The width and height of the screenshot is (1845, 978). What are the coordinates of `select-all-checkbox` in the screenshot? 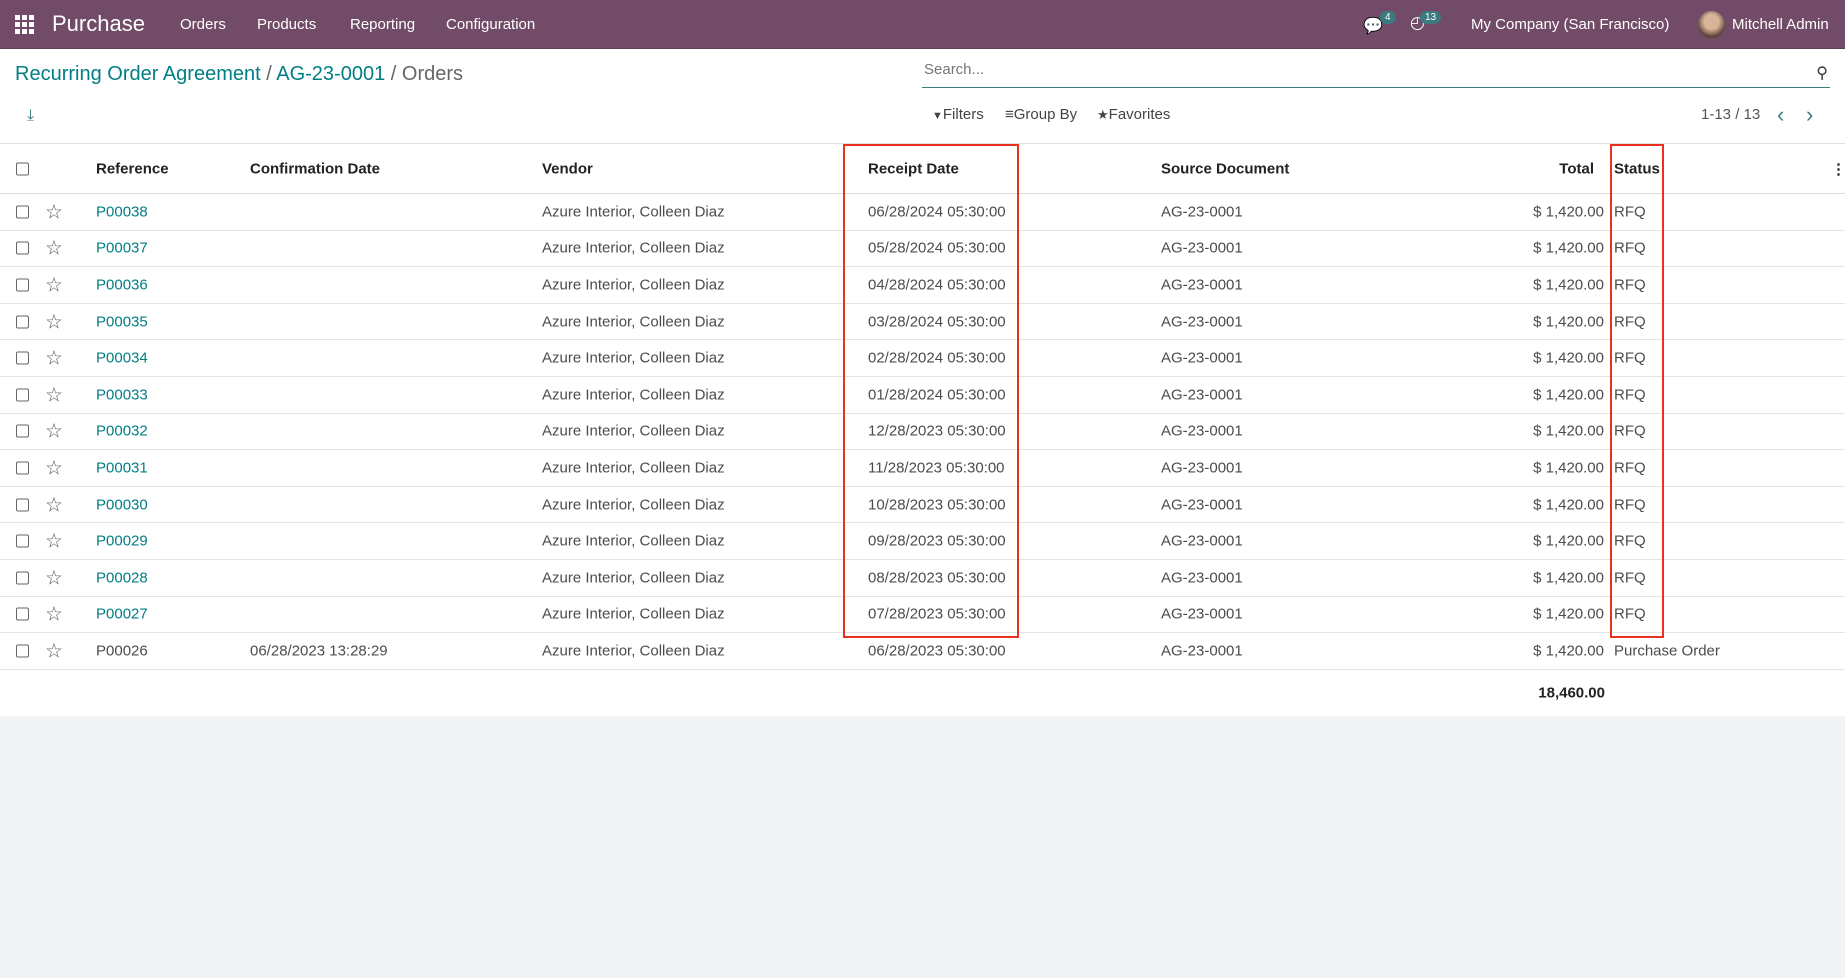 It's located at (22, 168).